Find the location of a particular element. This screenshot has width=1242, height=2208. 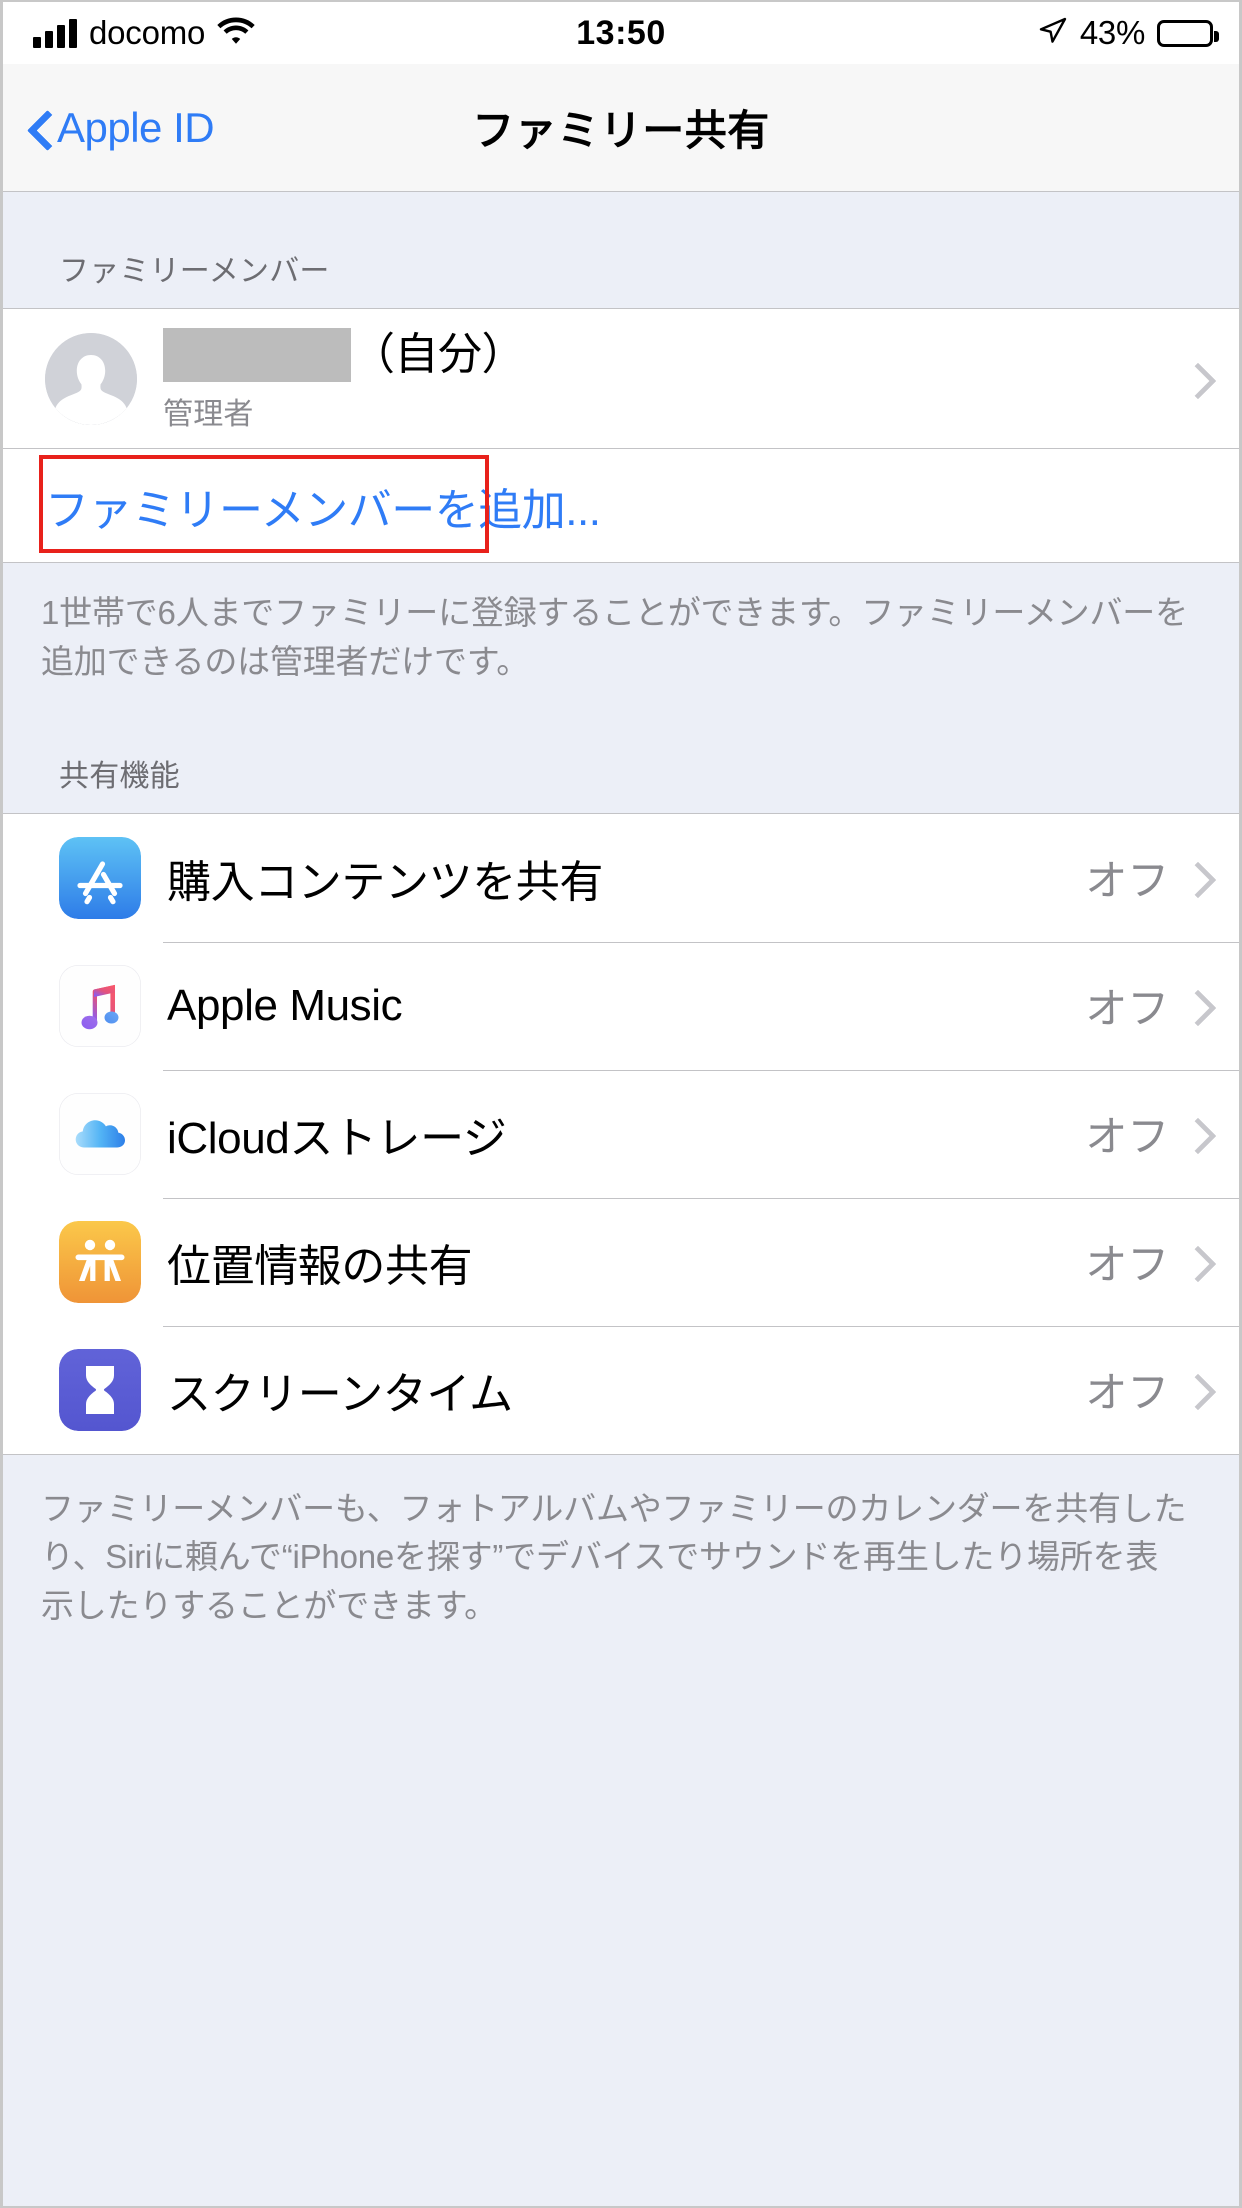

feature-label: 位置情報の共有 is located at coordinates (320, 1266).